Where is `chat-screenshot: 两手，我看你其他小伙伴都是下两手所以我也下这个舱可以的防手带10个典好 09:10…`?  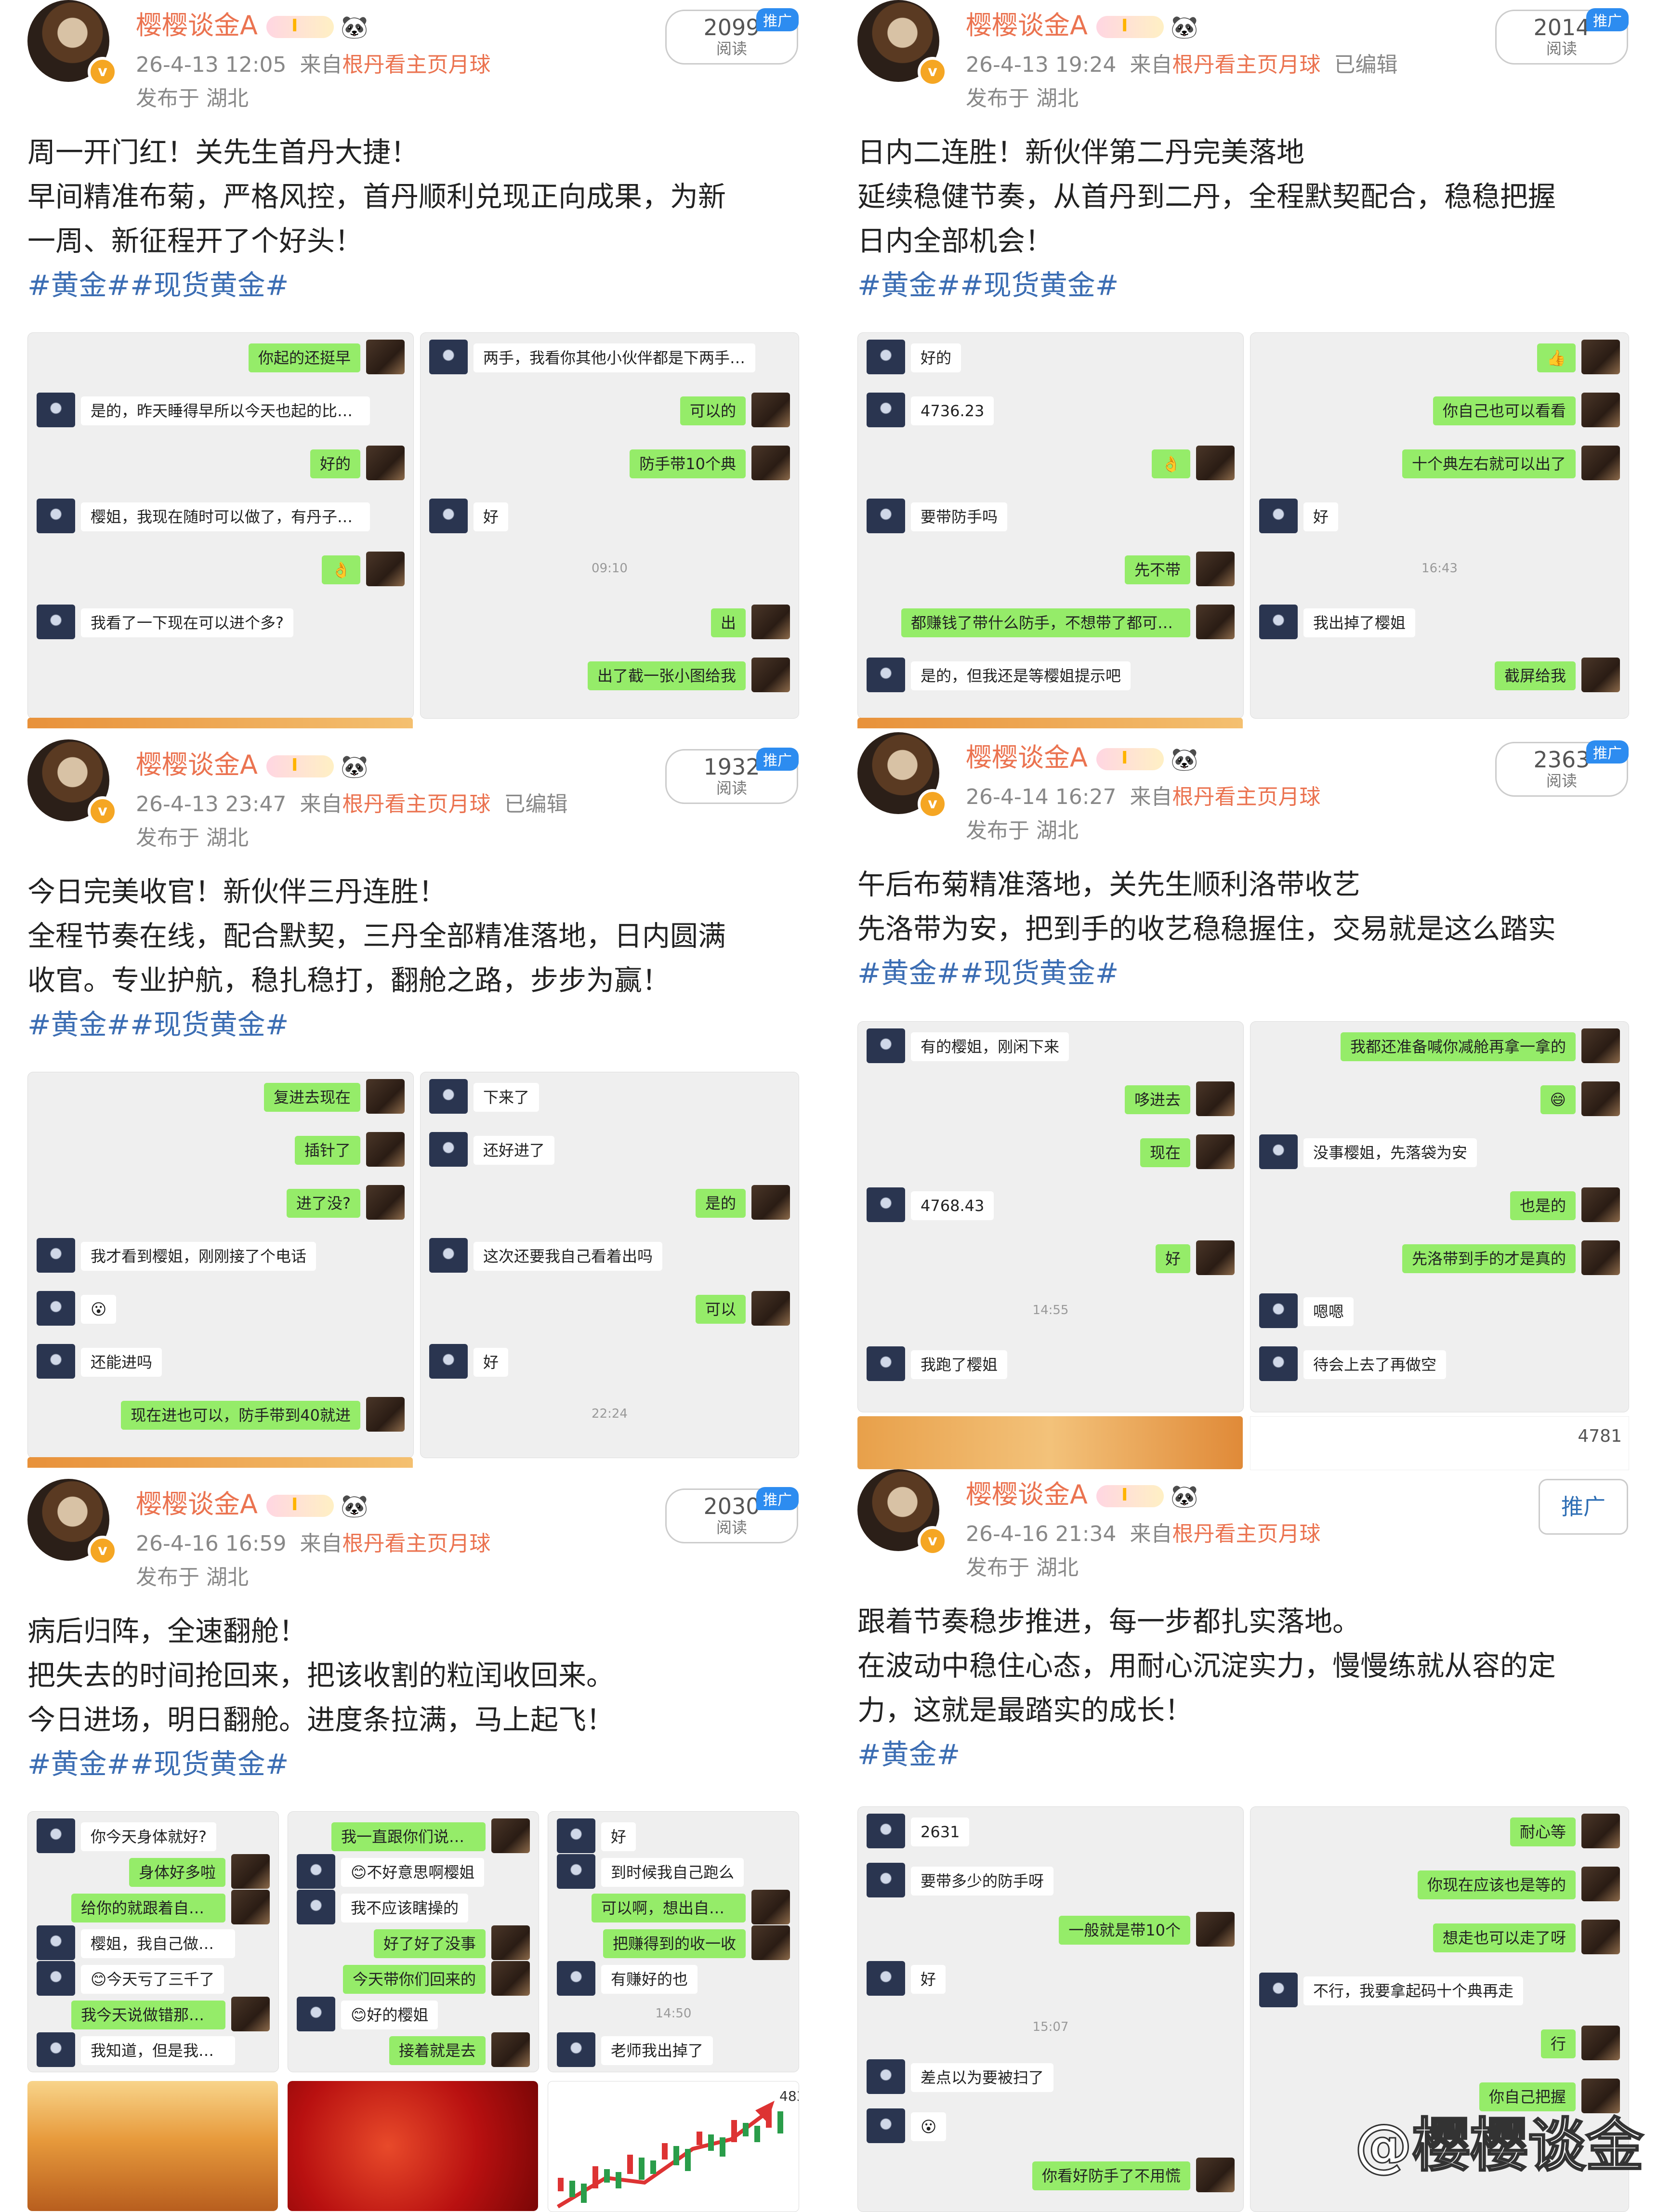
chat-screenshot: 两手，我看你其他小伙伴都是下两手所以我也下这个舱可以的防手带10个典好 09:10… is located at coordinates (609, 525).